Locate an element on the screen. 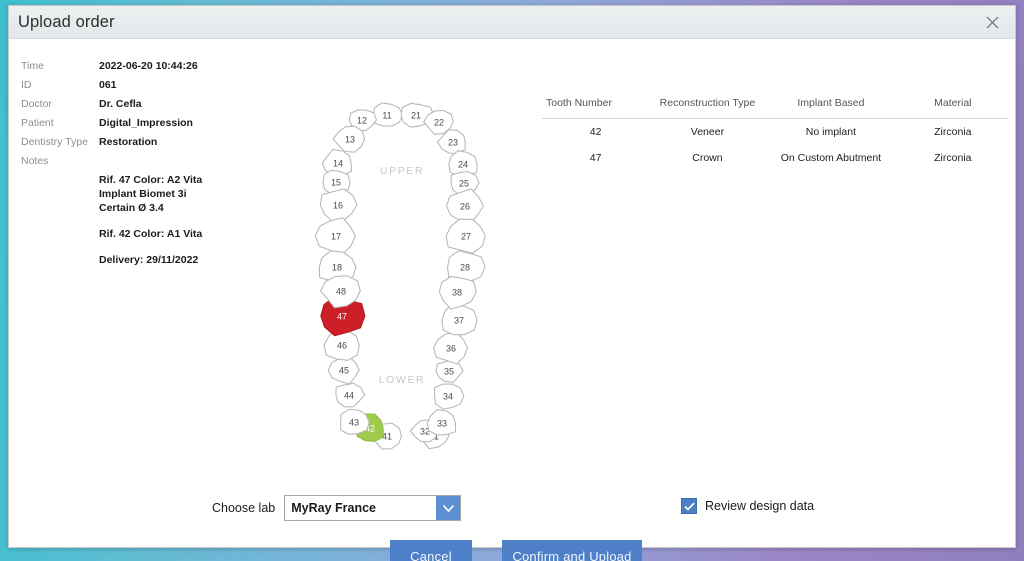  review-design-data-checkbox: Review design data is located at coordinates (747, 506).